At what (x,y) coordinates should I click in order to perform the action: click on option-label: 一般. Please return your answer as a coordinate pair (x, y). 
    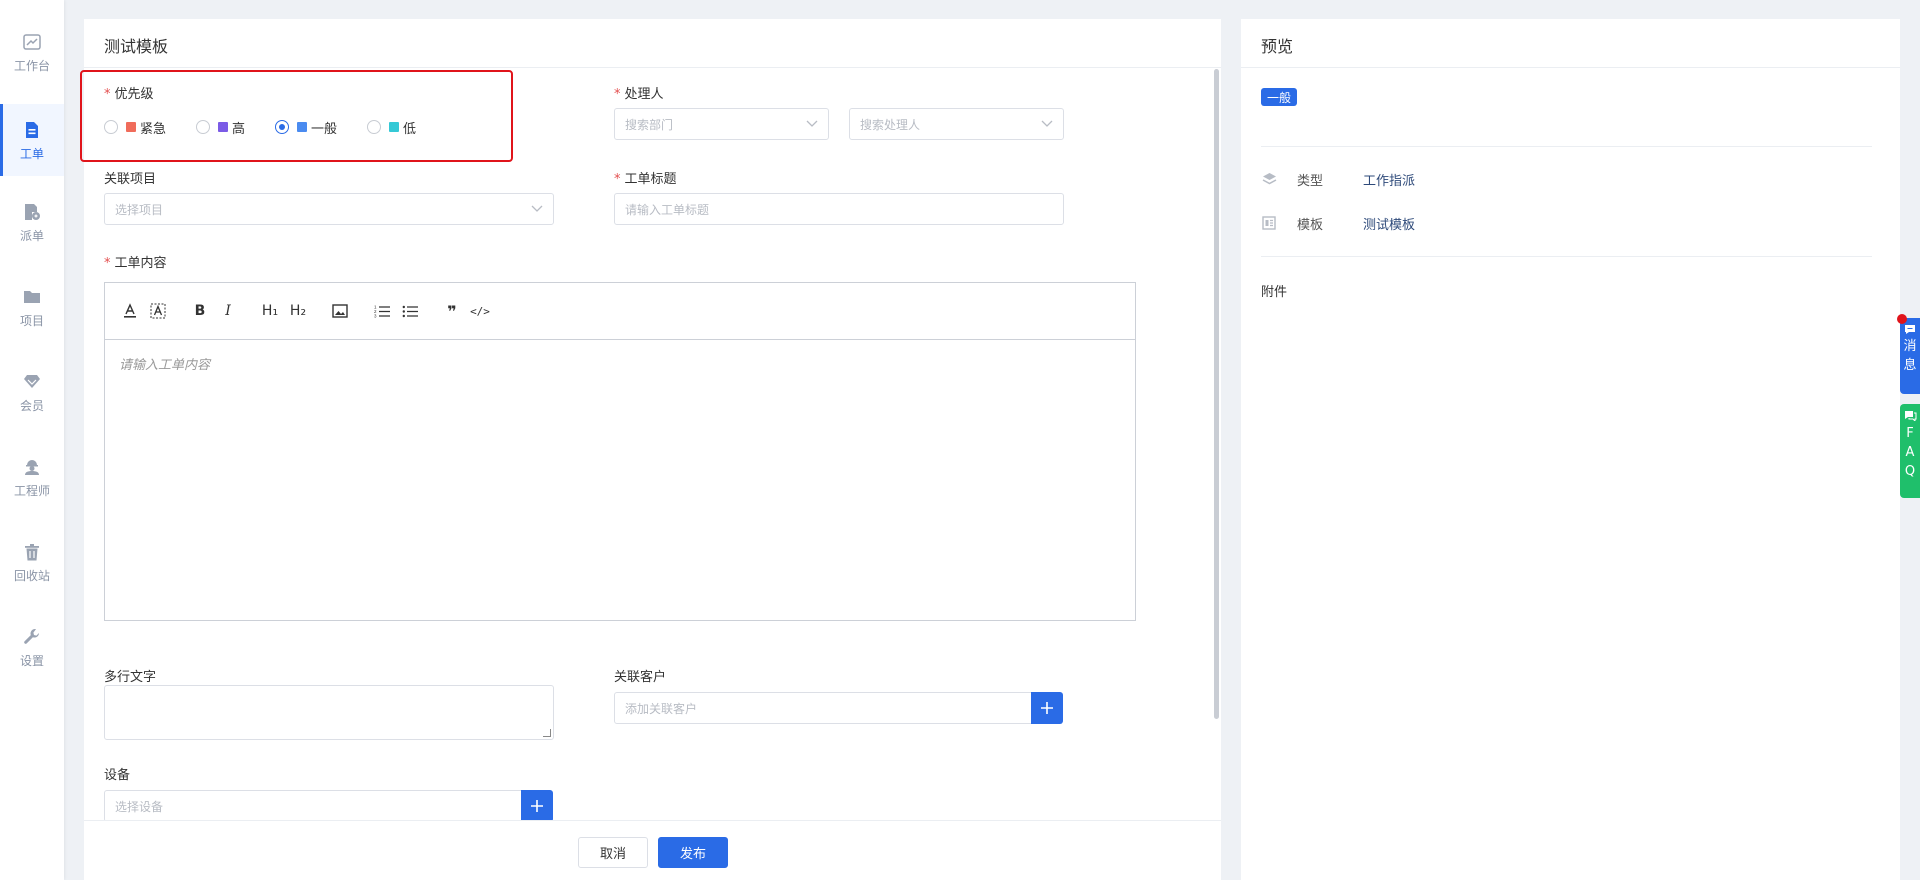
    Looking at the image, I should click on (324, 129).